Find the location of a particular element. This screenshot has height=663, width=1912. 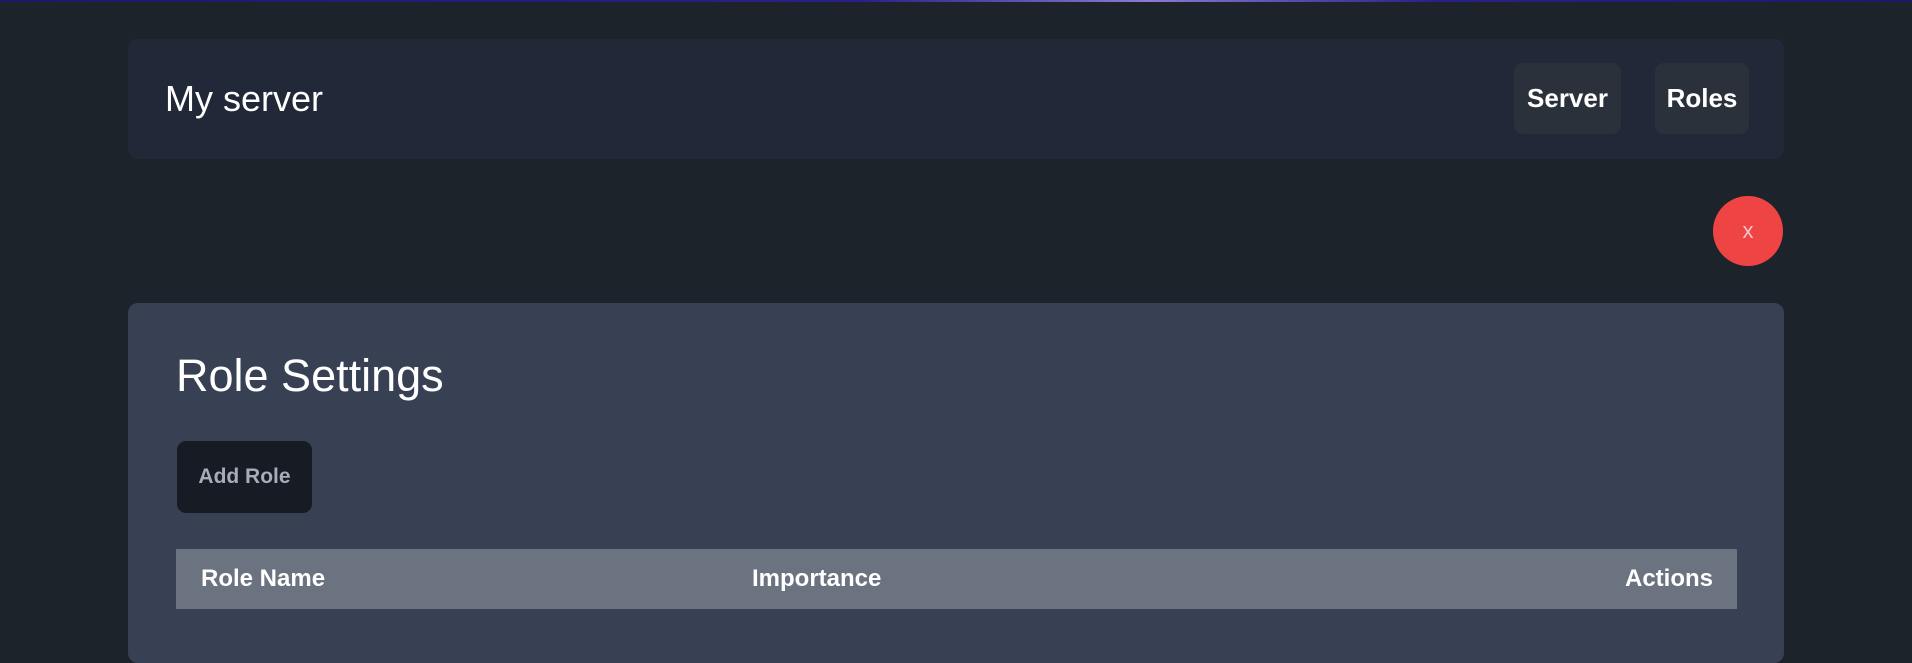

column-header-role-name: Role Name is located at coordinates (263, 578).